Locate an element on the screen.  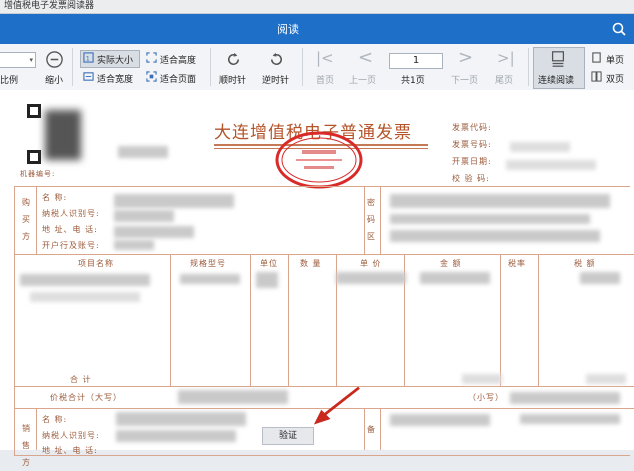
cipher-area-label: 密码区 is located at coordinates (371, 219).